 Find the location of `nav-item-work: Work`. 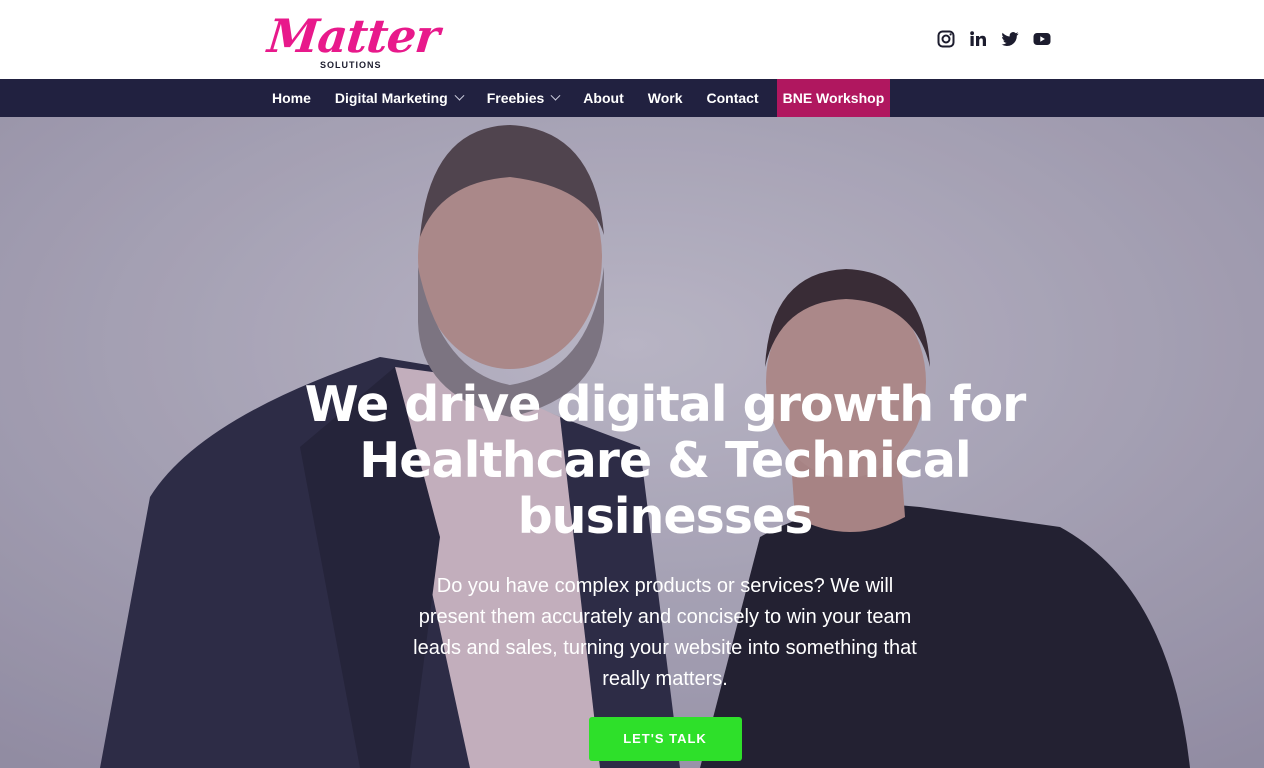

nav-item-work: Work is located at coordinates (665, 98).